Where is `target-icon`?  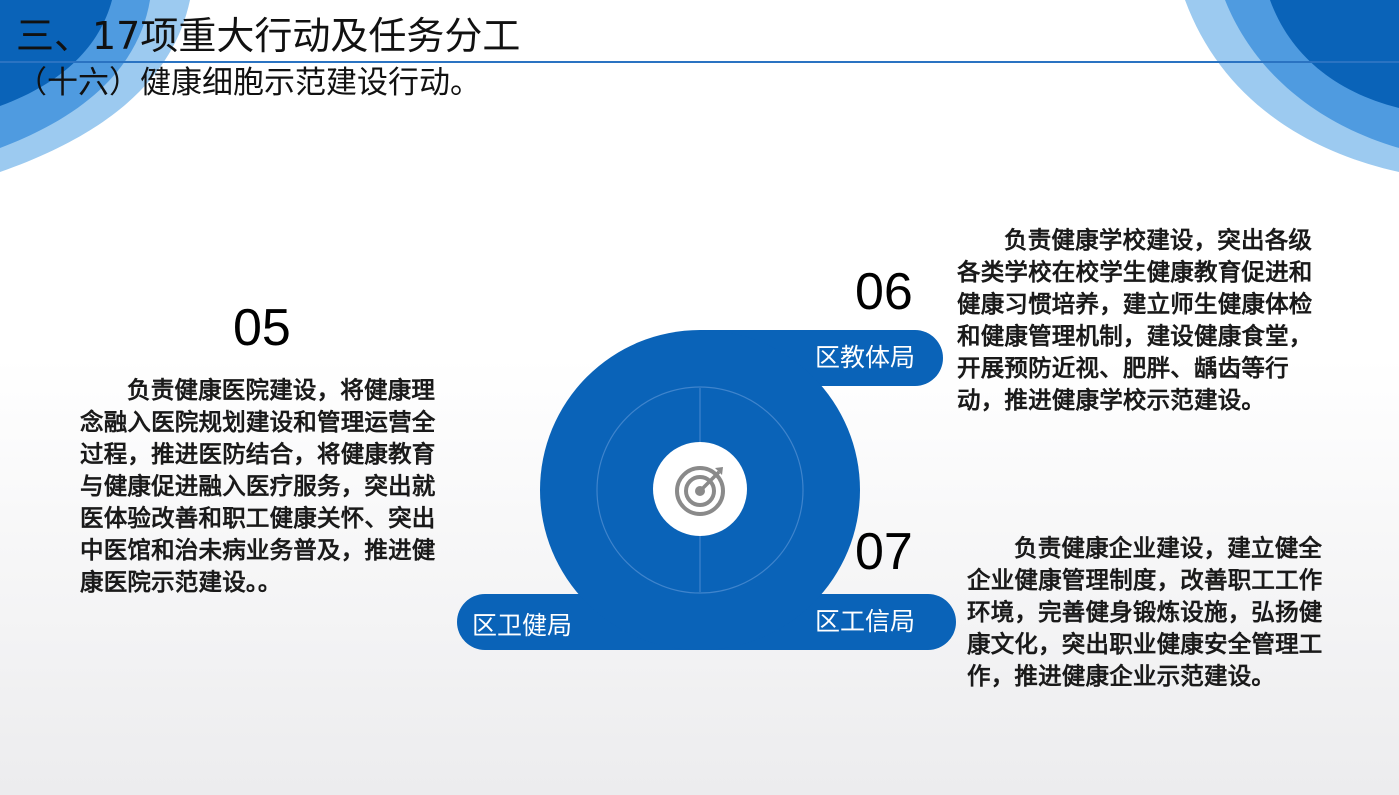 target-icon is located at coordinates (700, 491).